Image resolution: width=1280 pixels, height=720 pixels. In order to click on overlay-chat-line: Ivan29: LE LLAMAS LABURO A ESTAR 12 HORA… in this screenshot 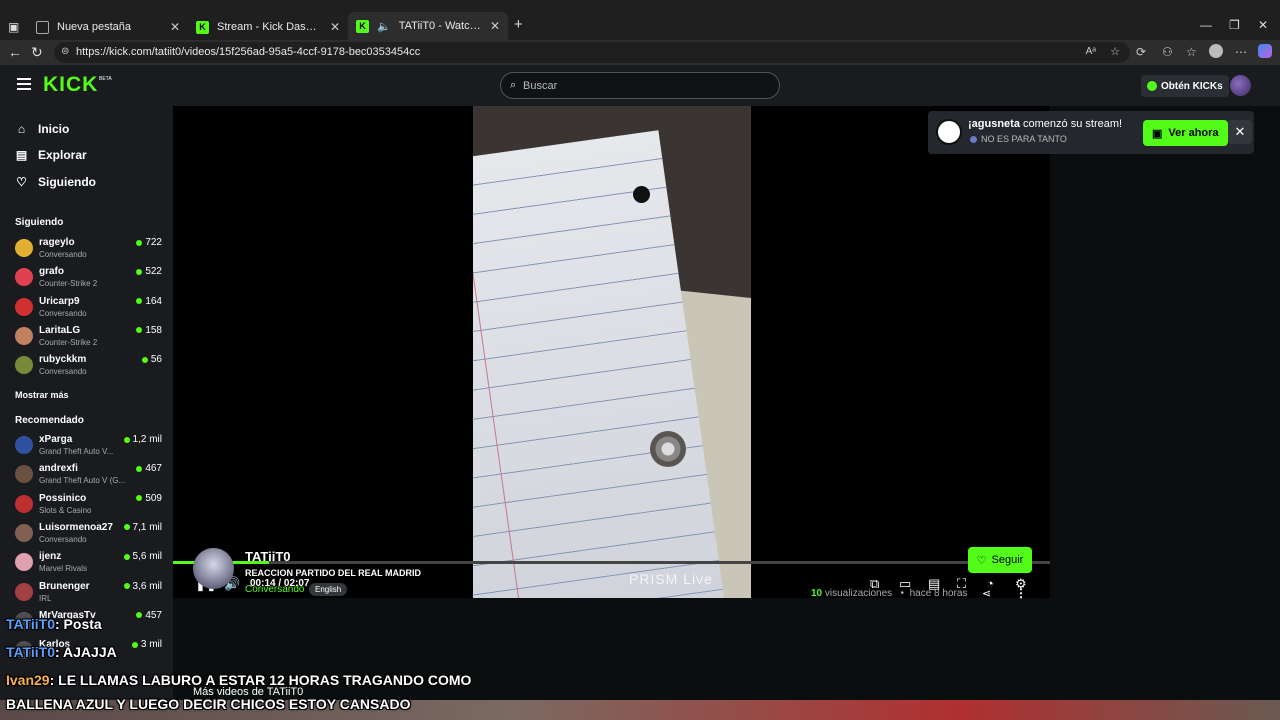, I will do `click(238, 680)`.